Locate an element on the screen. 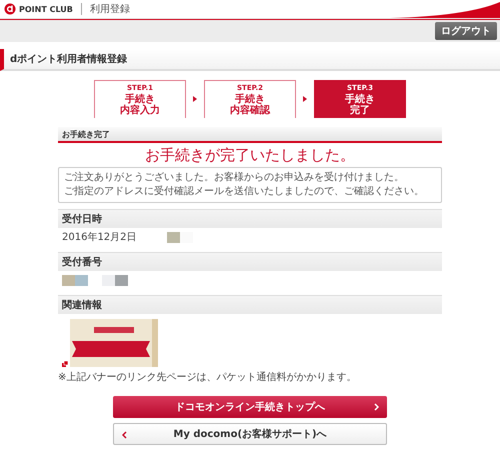 This screenshot has height=453, width=500. banner-image is located at coordinates (114, 343).